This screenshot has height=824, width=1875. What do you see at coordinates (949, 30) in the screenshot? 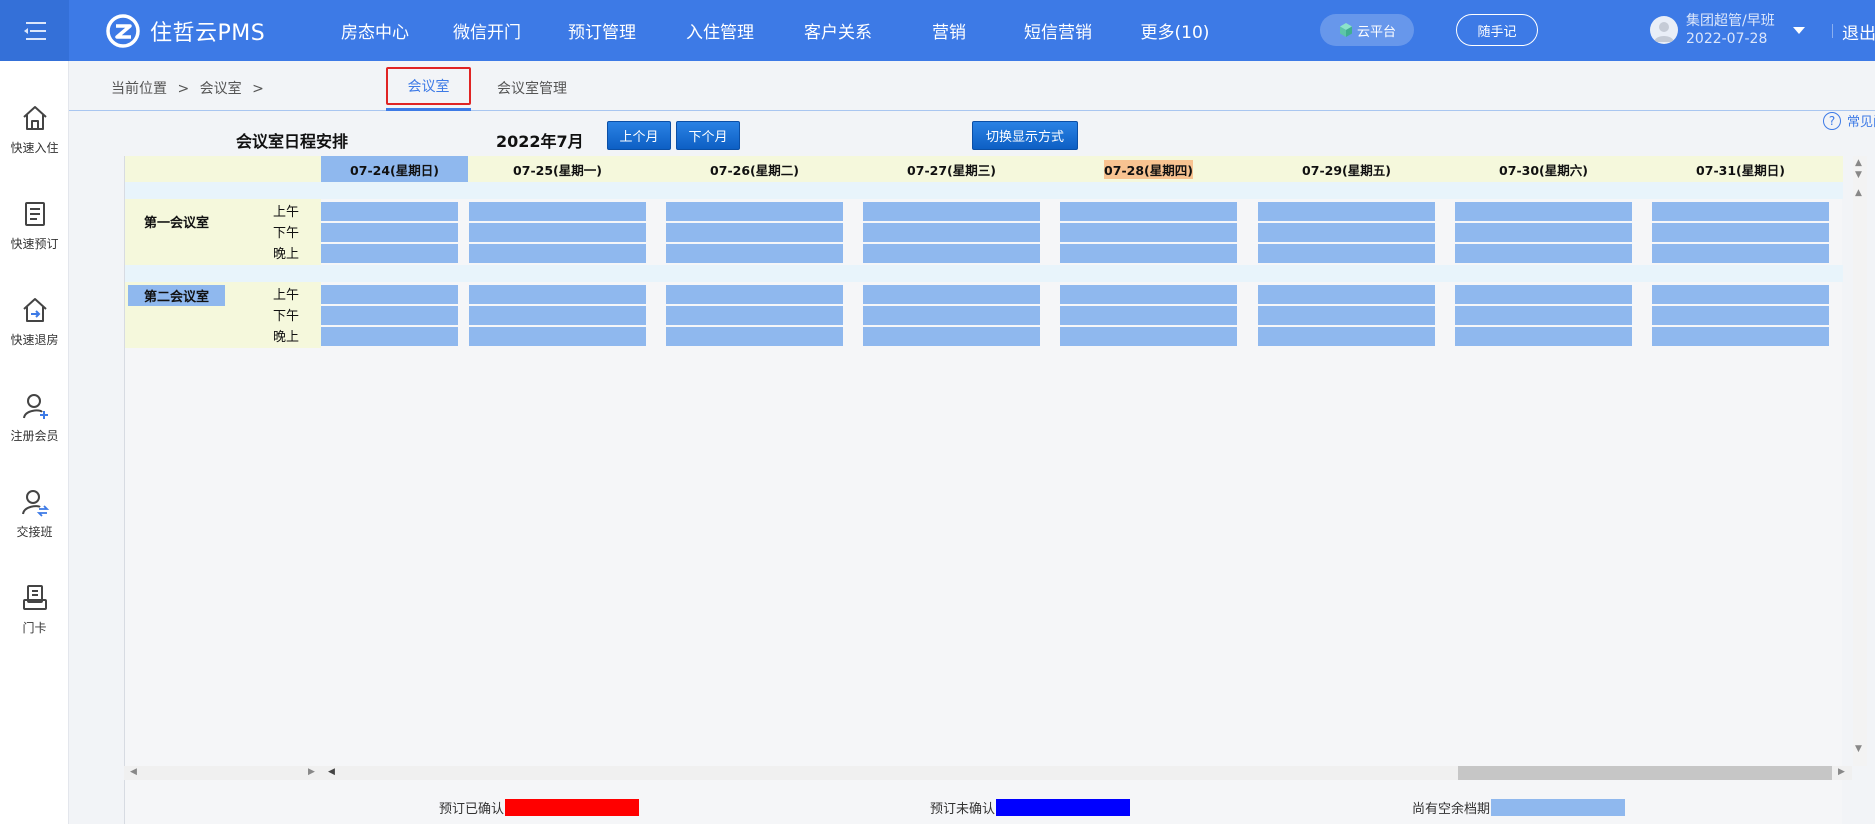
I see `nav-item: 营销` at bounding box center [949, 30].